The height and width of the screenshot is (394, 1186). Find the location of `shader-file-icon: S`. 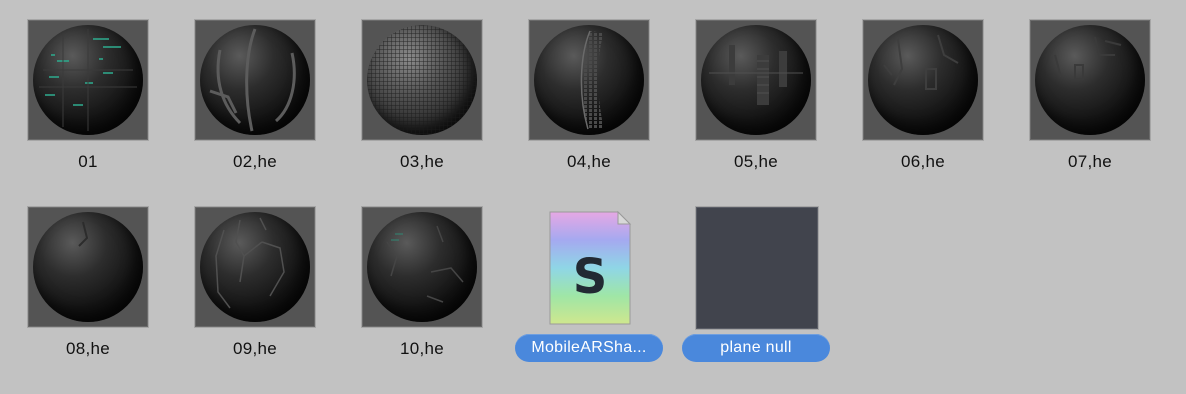

shader-file-icon: S is located at coordinates (589, 268).